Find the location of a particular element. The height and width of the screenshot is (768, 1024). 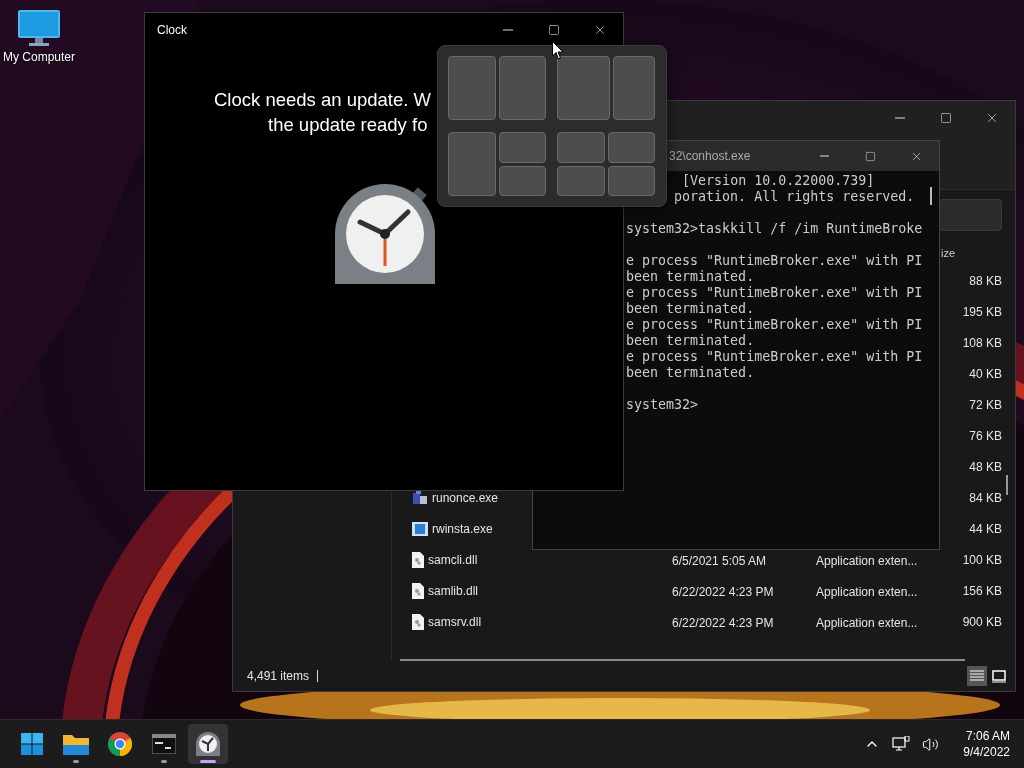

app-icon is located at coordinates (420, 529).